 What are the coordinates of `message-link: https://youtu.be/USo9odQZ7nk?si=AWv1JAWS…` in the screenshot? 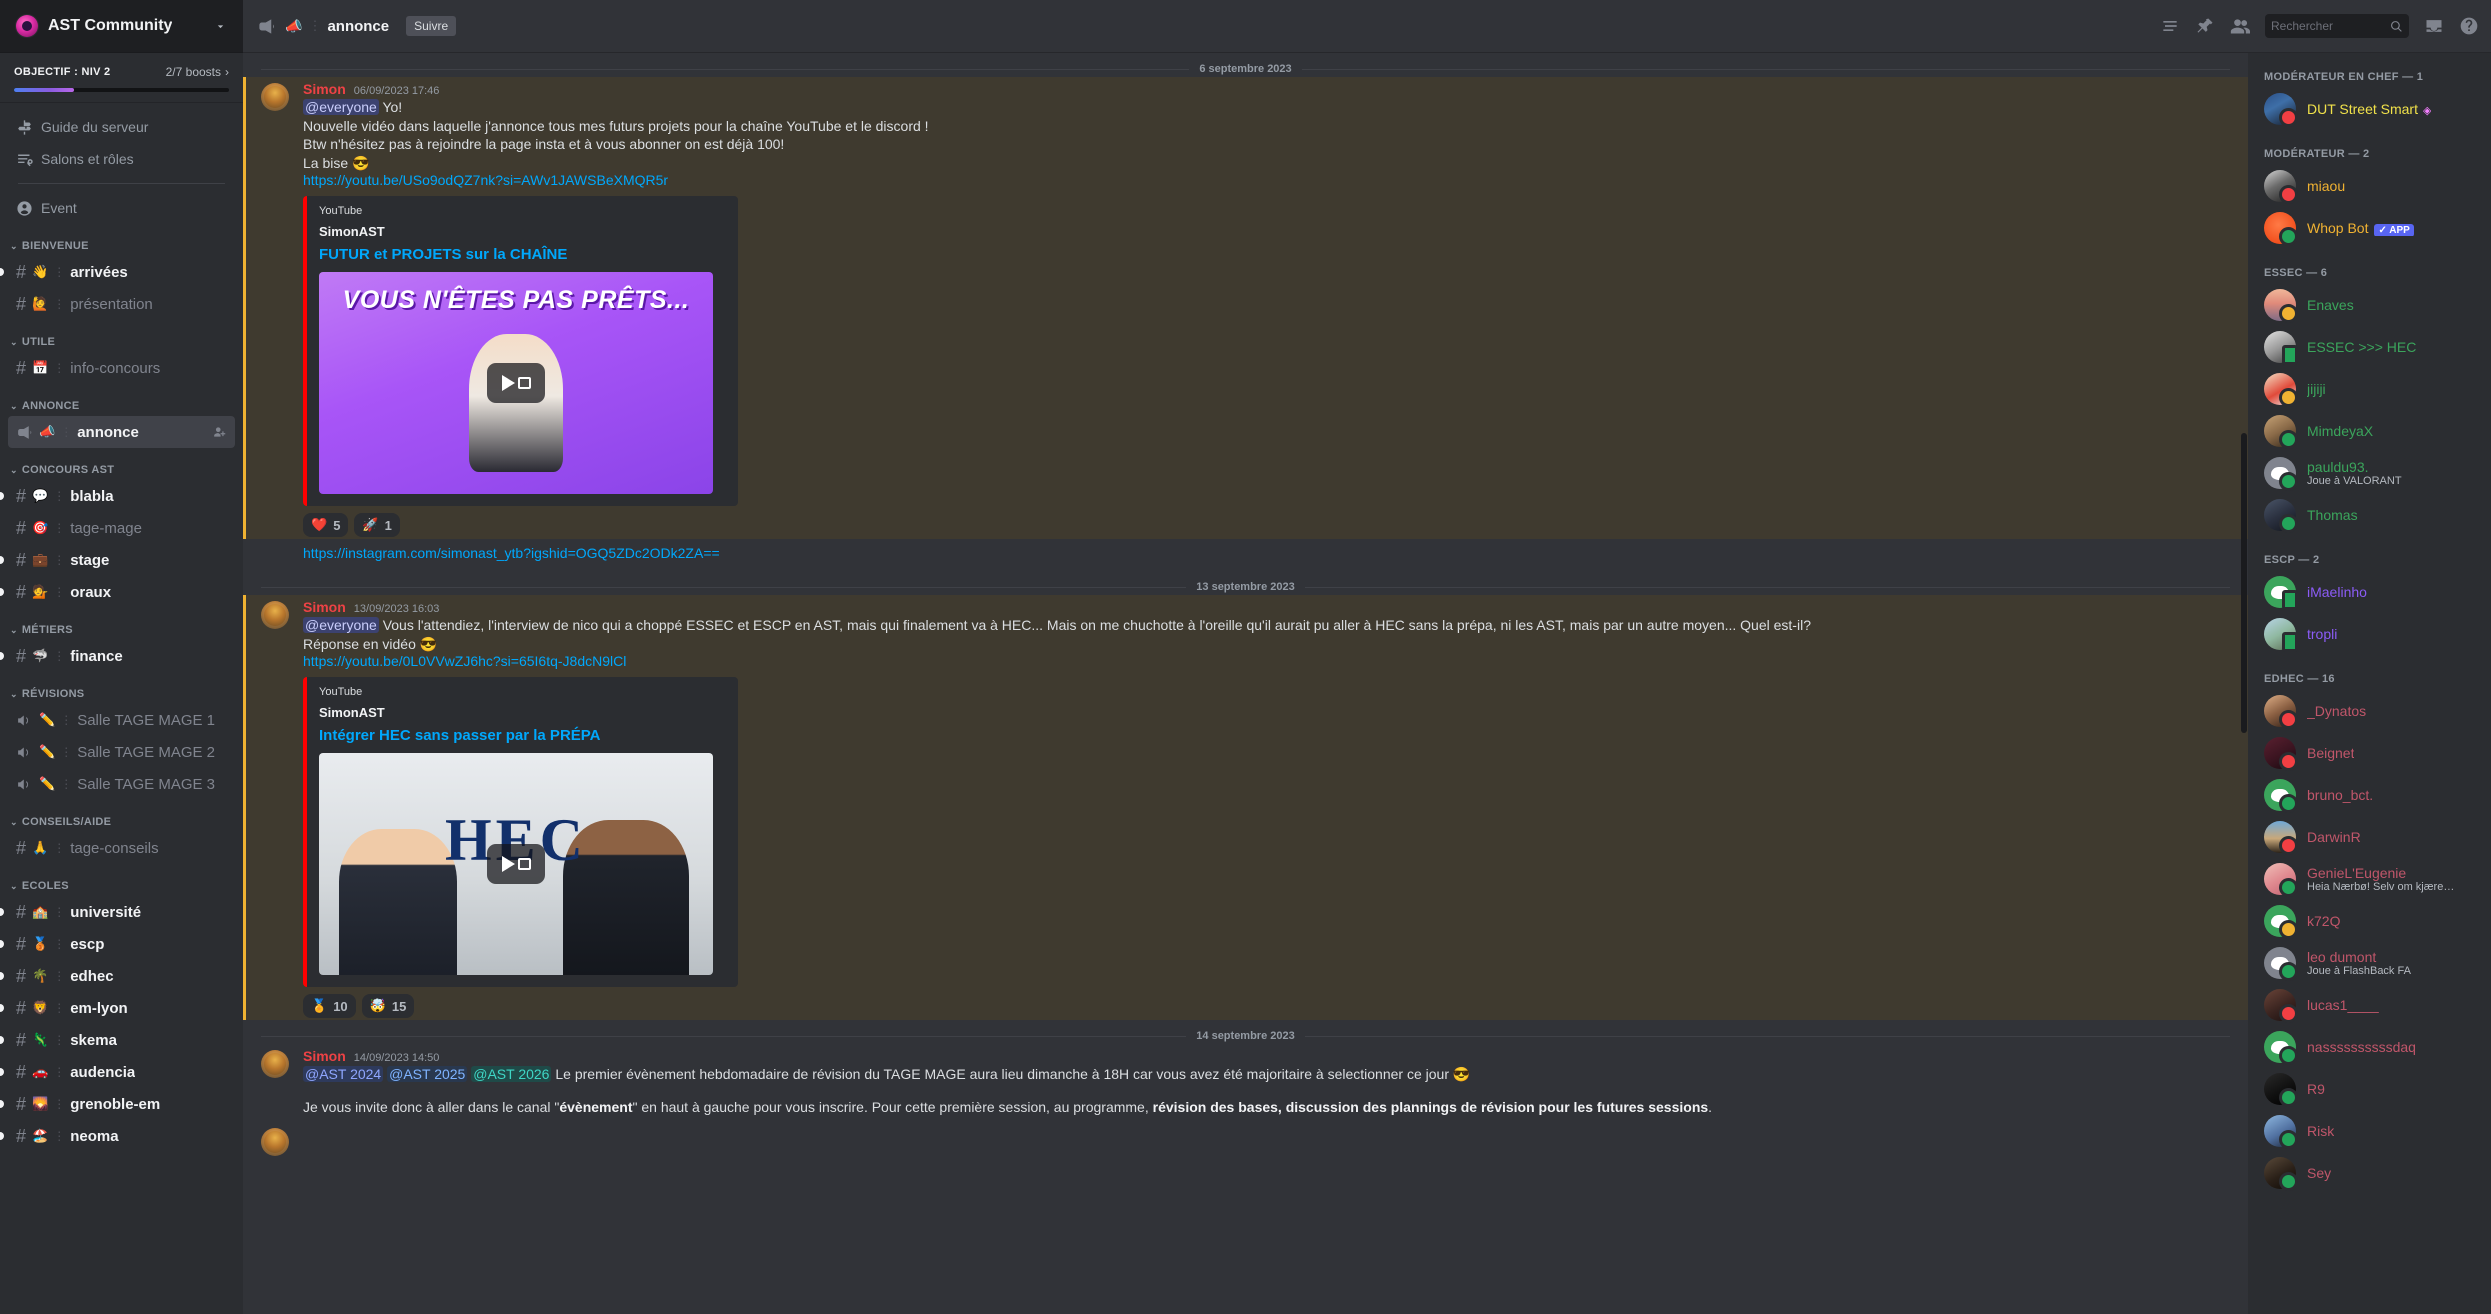 It's located at (485, 180).